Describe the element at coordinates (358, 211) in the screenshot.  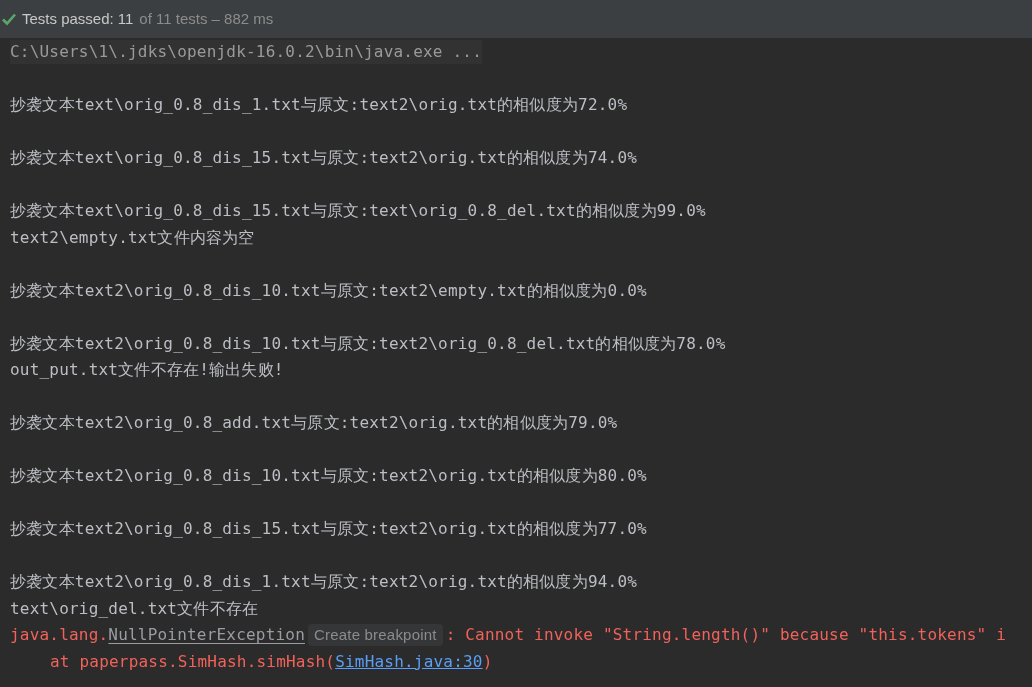
I see `output-line: 抄袭文本text\orig_0.8_dis_15.txt与原文:text\orig_0.8_del.txt的相似度为99.0%` at that location.